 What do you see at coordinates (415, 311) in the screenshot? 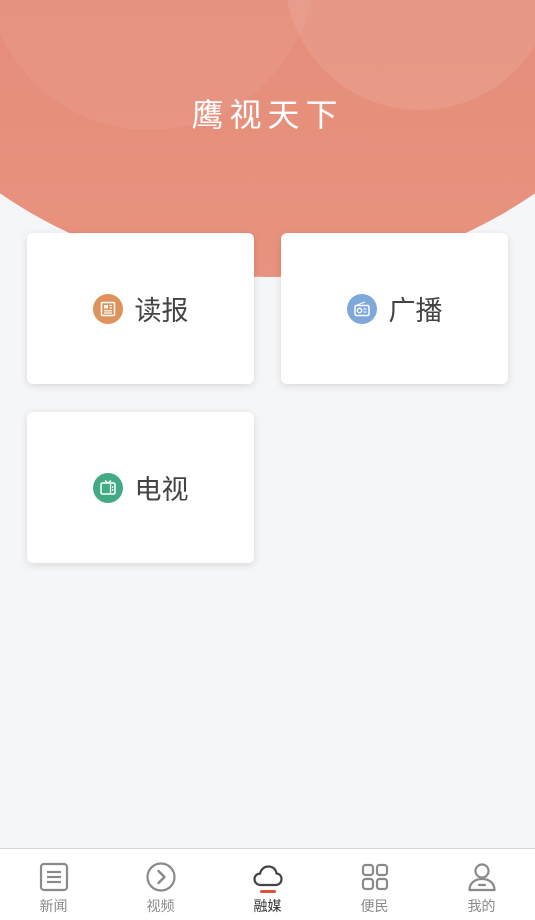
I see `card-label: 广播` at bounding box center [415, 311].